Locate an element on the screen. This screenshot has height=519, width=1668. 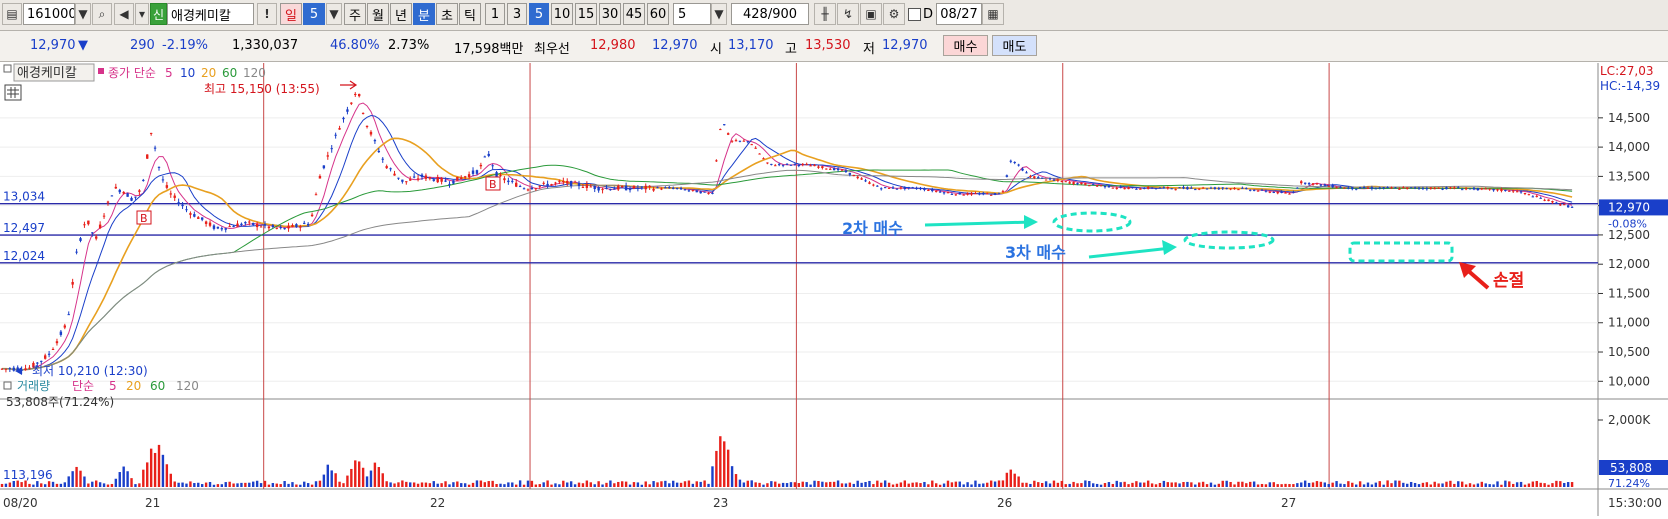
alert-button: ! is located at coordinates (267, 14).